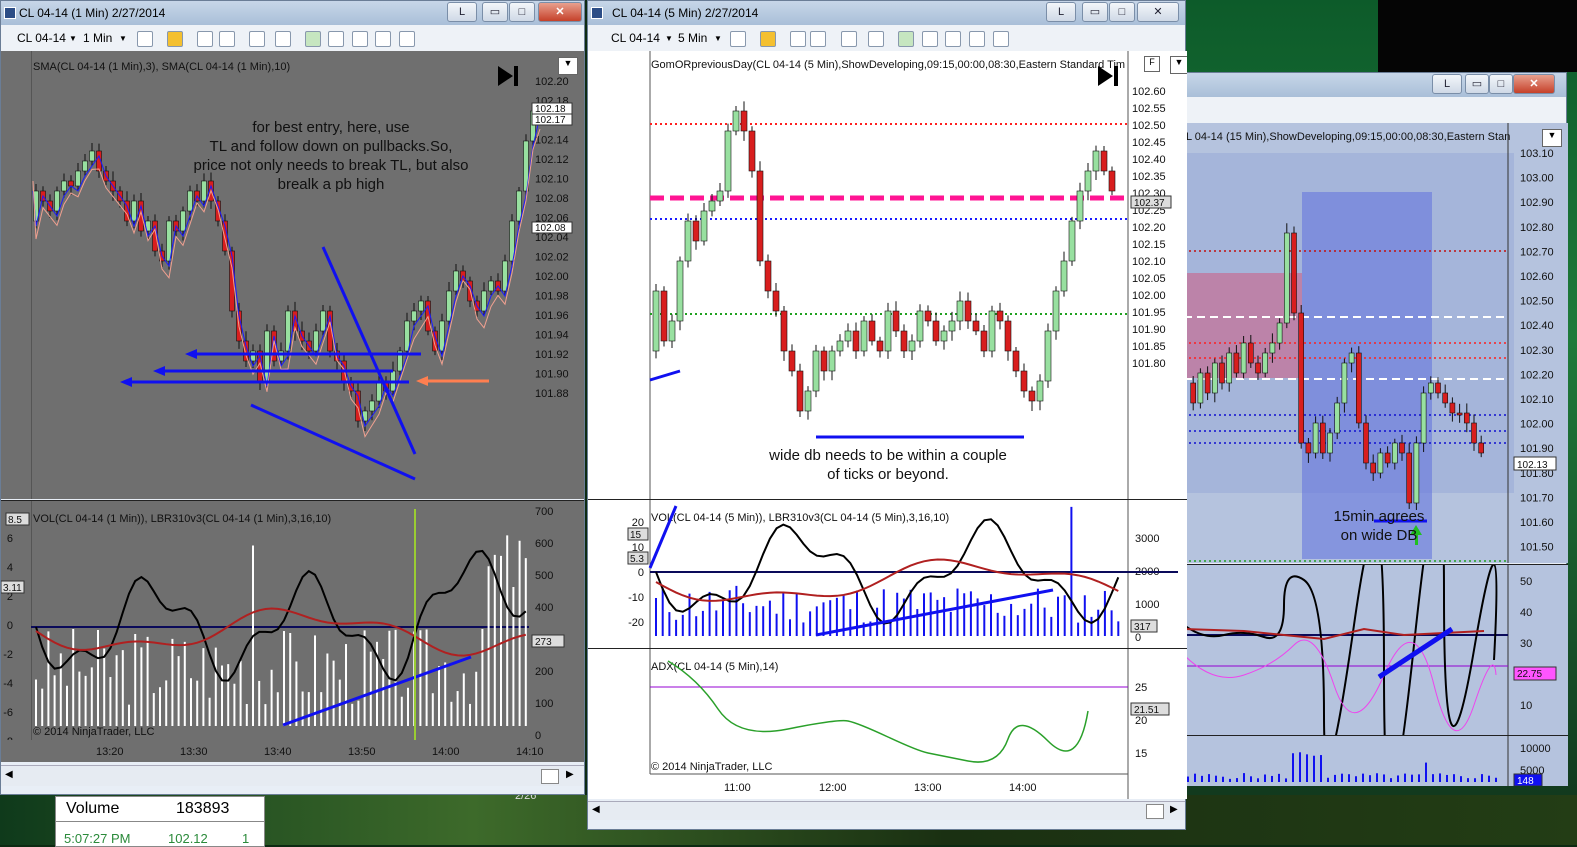 The height and width of the screenshot is (847, 1577). Describe the element at coordinates (1105, 76) in the screenshot. I see `play-to-end-icon` at that location.